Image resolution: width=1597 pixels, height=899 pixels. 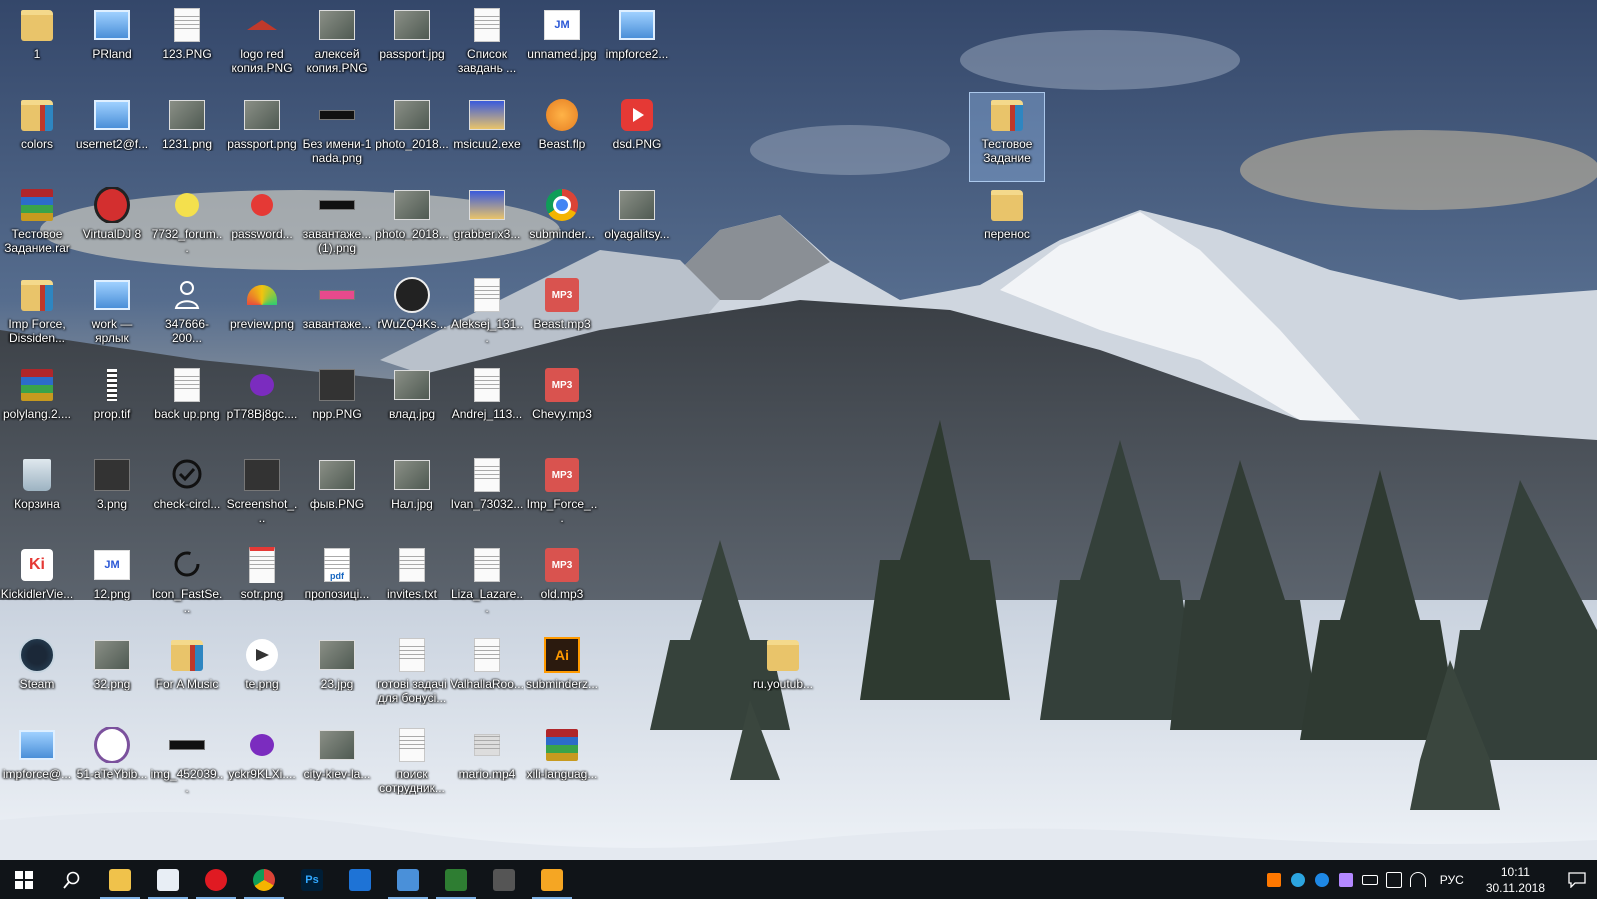 What do you see at coordinates (1007, 137) in the screenshot?
I see `desktop-icon: Тестовое Задание` at bounding box center [1007, 137].